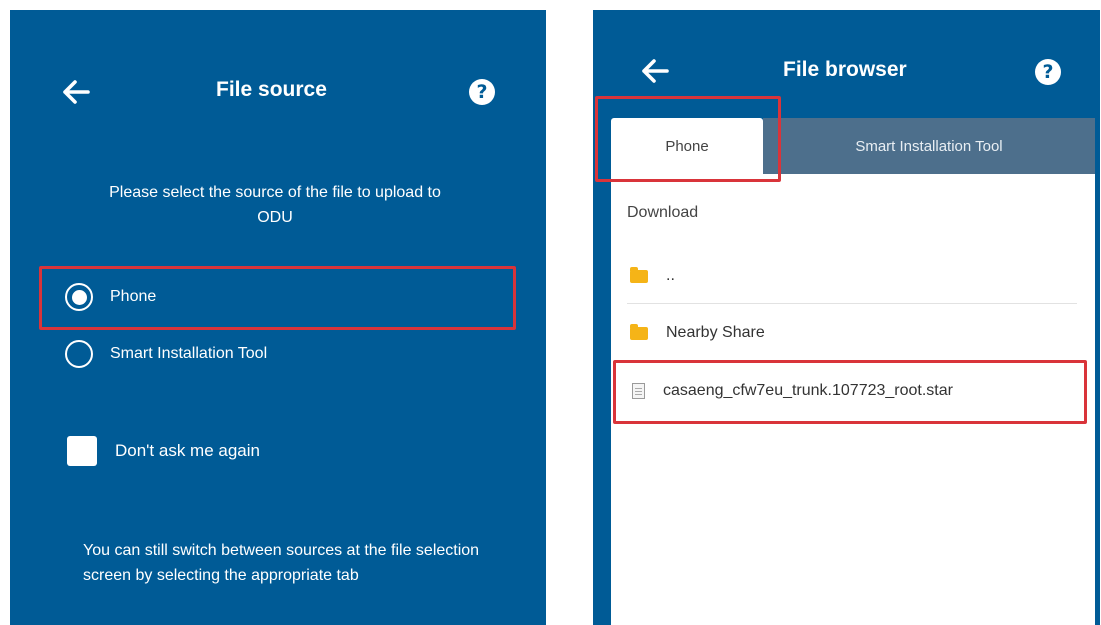  Describe the element at coordinates (670, 275) in the screenshot. I see `entry-name: ..` at that location.